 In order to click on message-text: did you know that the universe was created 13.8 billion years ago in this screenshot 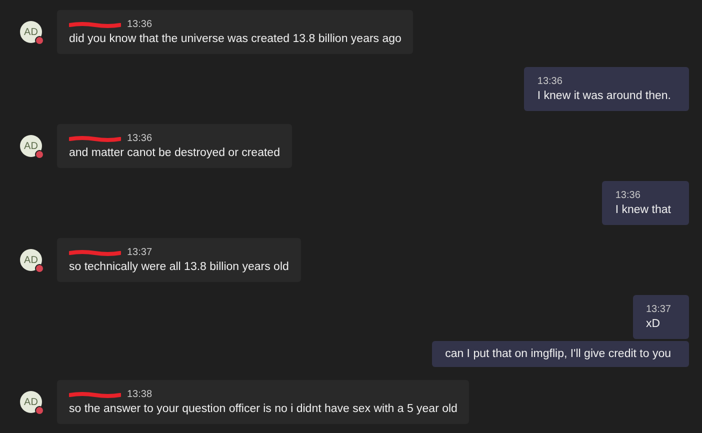, I will do `click(235, 39)`.